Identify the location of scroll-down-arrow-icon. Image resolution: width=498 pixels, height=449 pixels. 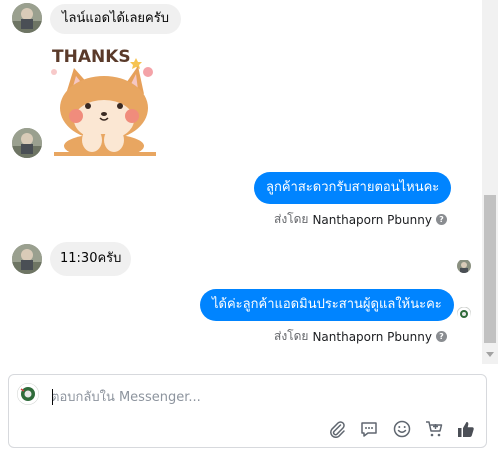
(490, 354).